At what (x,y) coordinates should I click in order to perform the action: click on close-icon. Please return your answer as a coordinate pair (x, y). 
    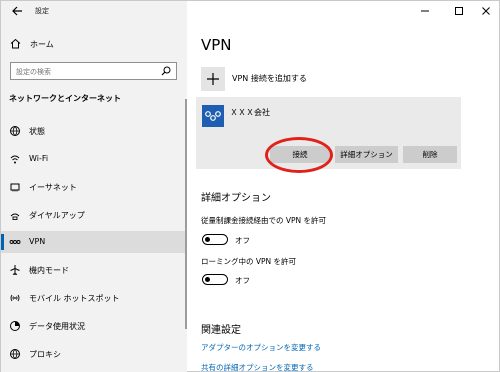
    Looking at the image, I should click on (486, 11).